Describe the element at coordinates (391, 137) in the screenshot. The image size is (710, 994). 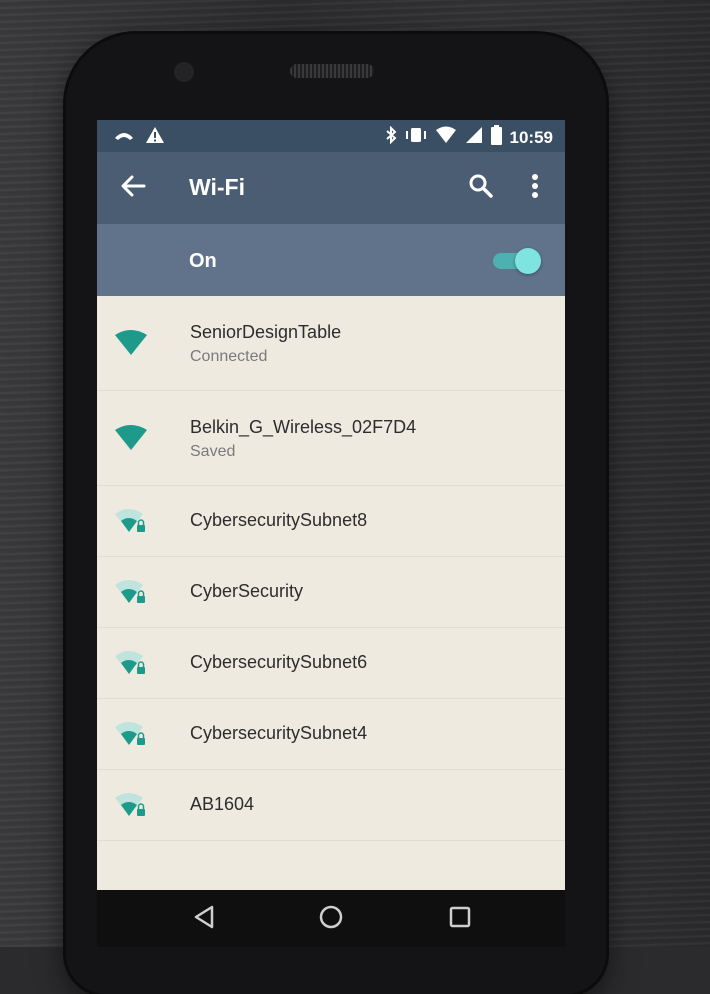
I see `bluetooth-icon` at that location.